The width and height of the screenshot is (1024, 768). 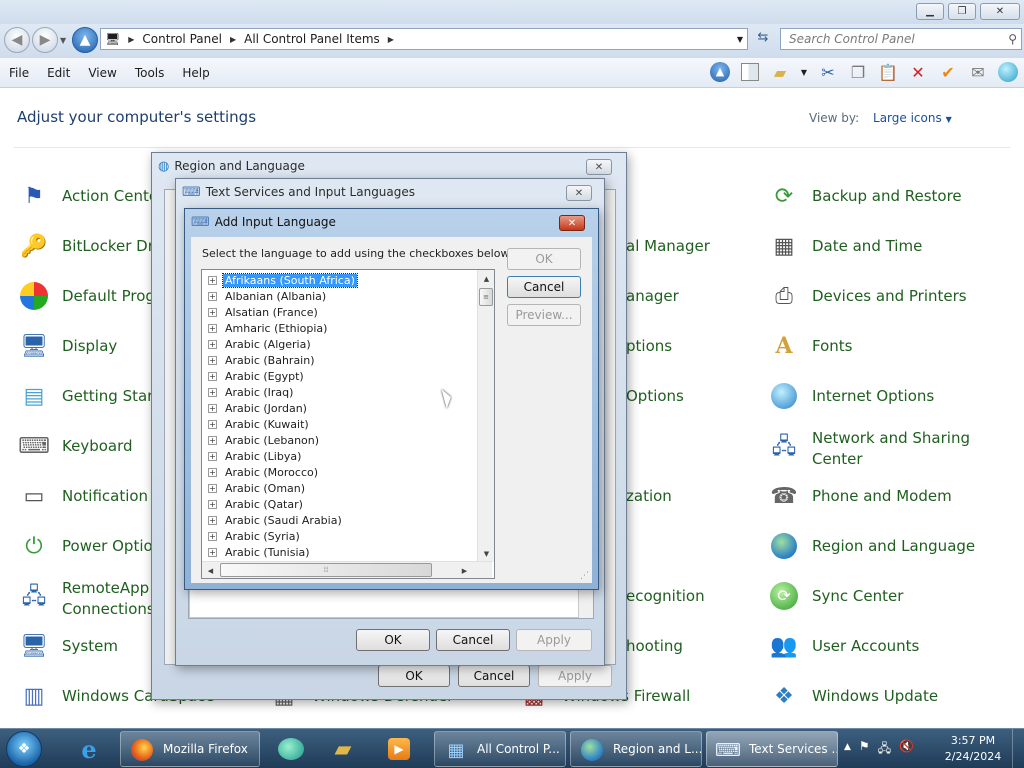 I want to click on text-apply-button: Apply, so click(x=554, y=640).